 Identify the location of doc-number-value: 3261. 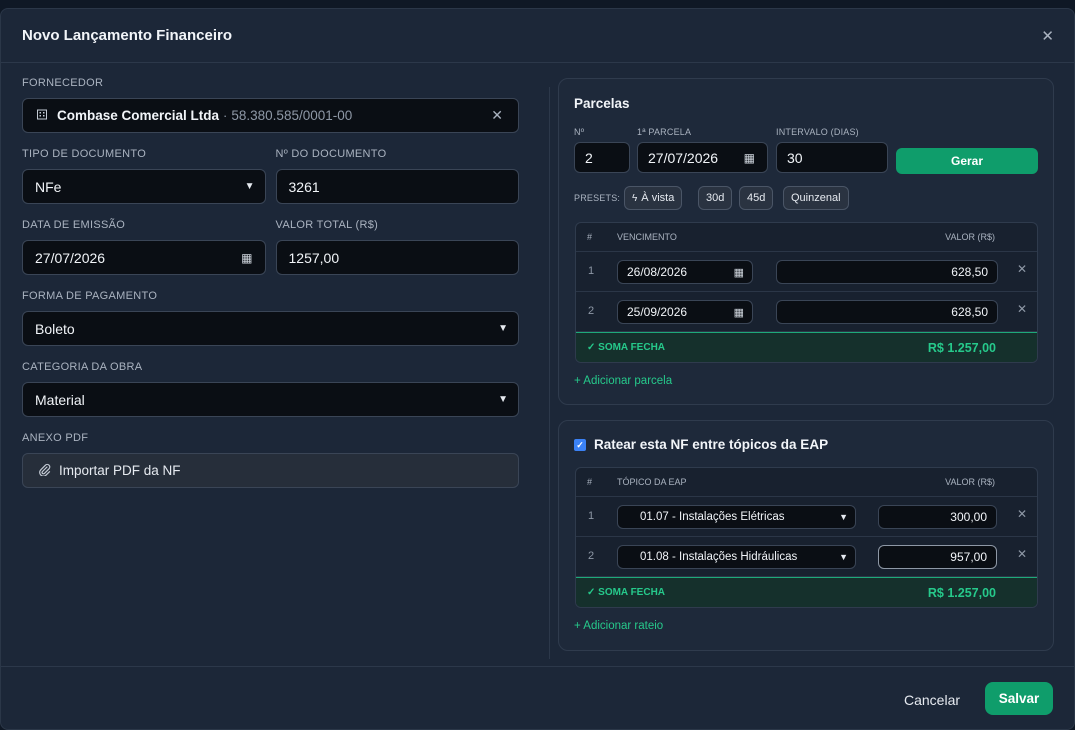
(304, 186).